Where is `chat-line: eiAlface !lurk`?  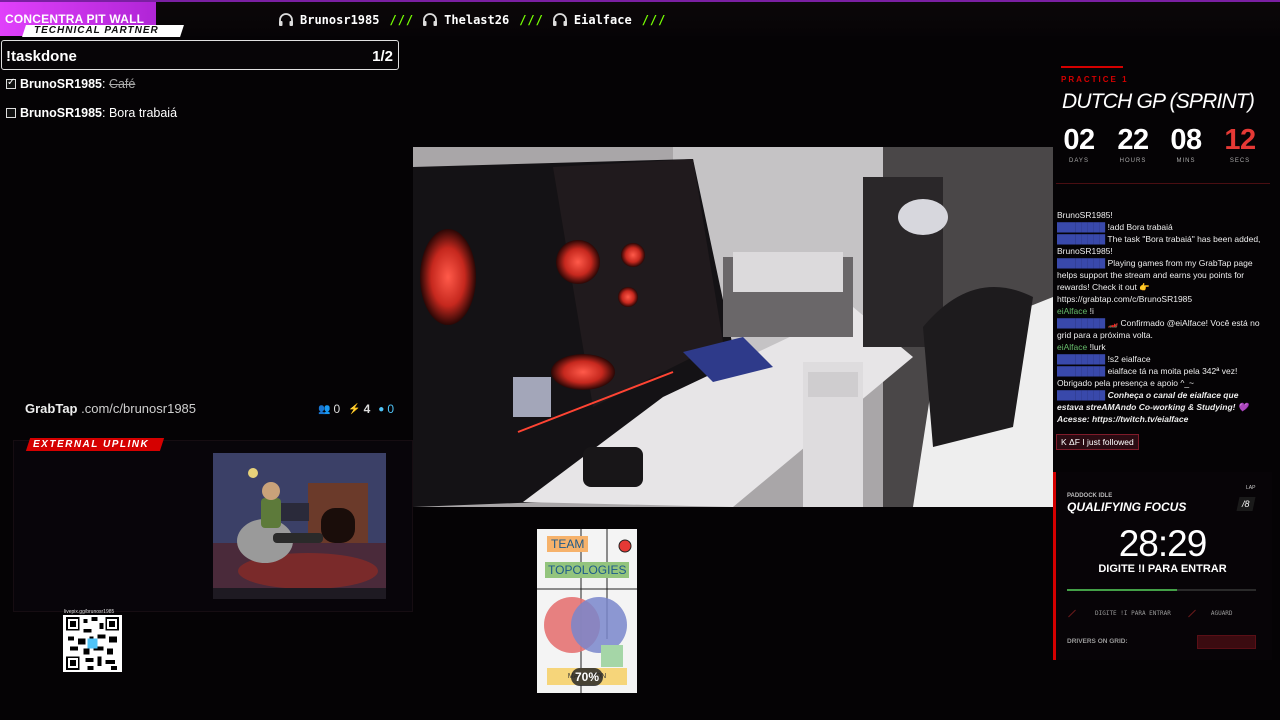 chat-line: eiAlface !lurk is located at coordinates (1081, 347).